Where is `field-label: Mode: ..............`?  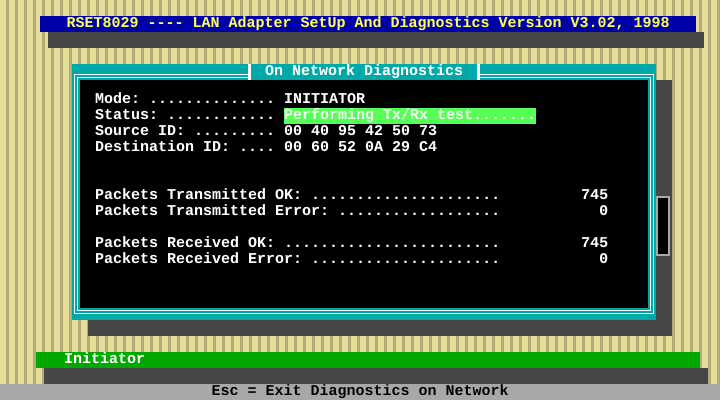
field-label: Mode: .............. is located at coordinates (185, 100).